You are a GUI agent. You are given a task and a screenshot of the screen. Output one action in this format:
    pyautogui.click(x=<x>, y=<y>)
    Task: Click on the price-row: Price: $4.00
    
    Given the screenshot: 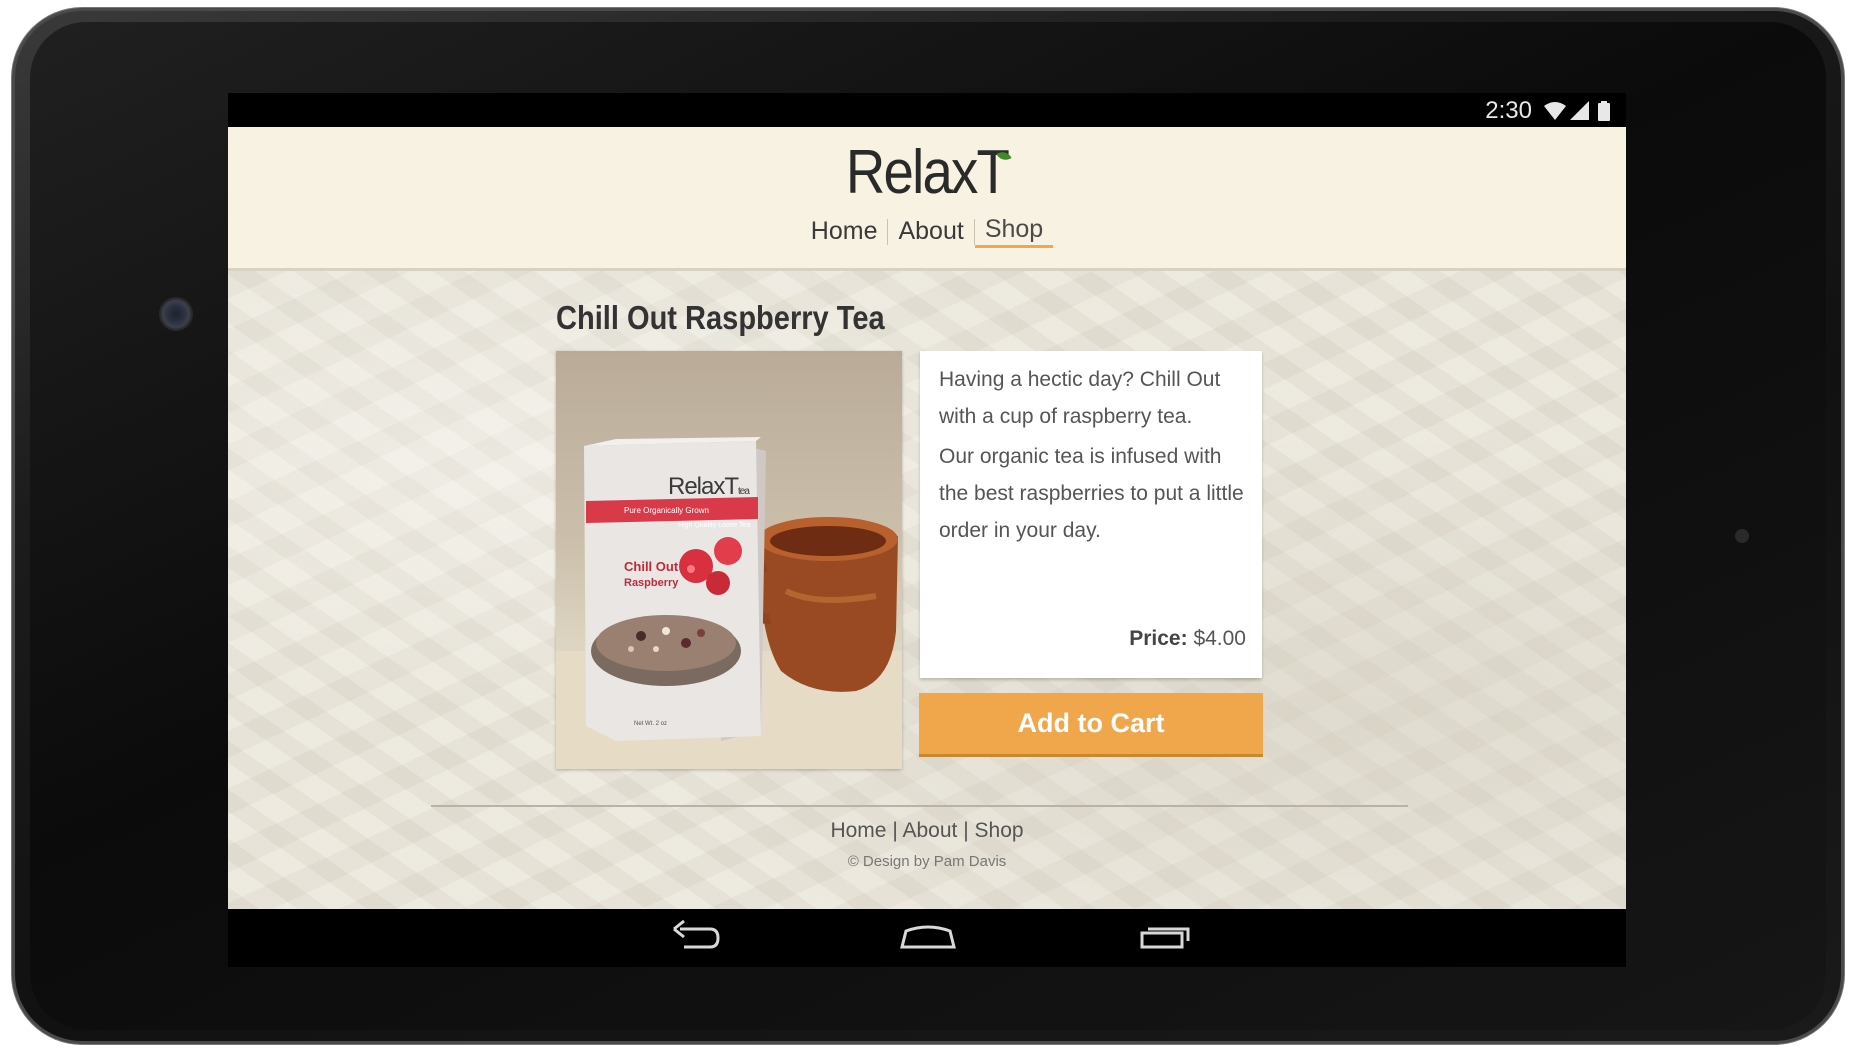 What is the action you would take?
    pyautogui.click(x=1187, y=639)
    